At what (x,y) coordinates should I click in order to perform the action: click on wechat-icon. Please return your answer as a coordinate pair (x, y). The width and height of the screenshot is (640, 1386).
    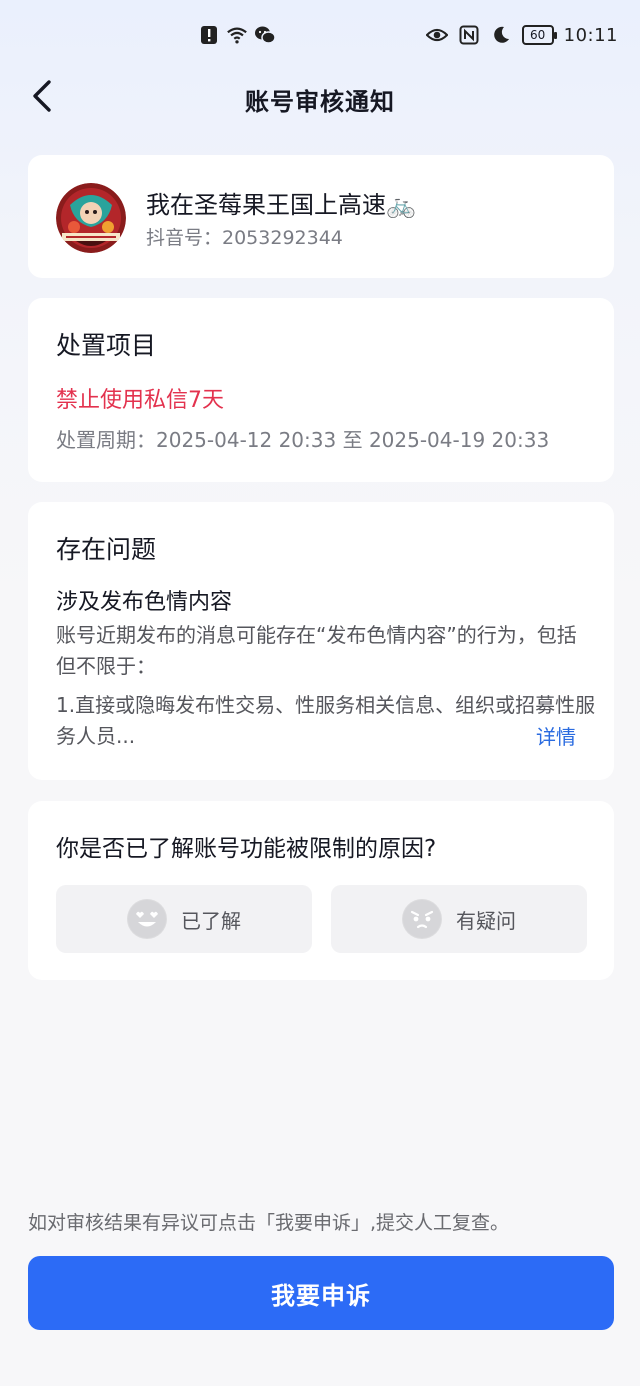
    Looking at the image, I should click on (265, 35).